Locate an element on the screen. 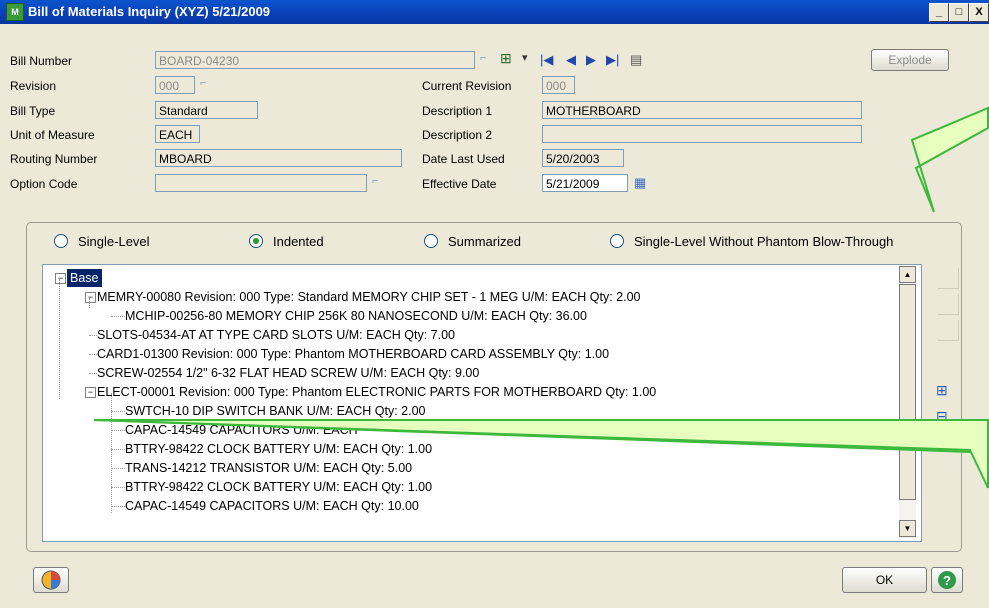 The width and height of the screenshot is (989, 608). callout-shape-top is located at coordinates (949, 159).